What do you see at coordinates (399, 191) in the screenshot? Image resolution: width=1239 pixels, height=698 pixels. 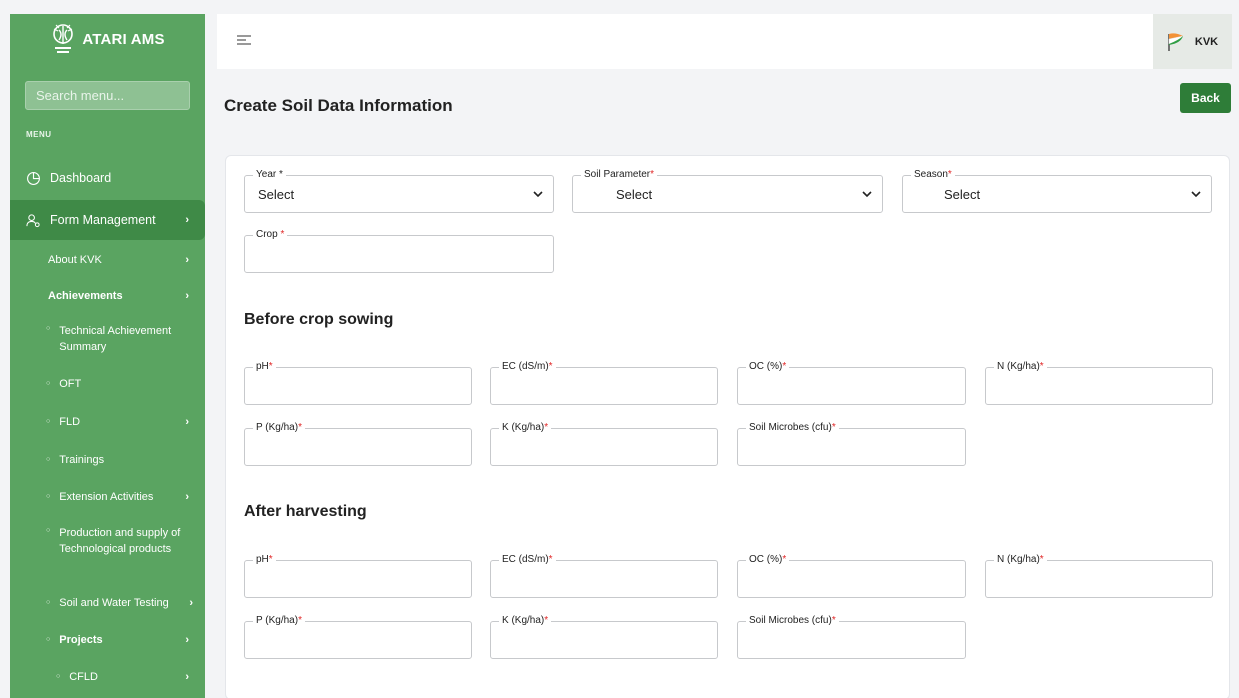 I see `year-select: Year * Select` at bounding box center [399, 191].